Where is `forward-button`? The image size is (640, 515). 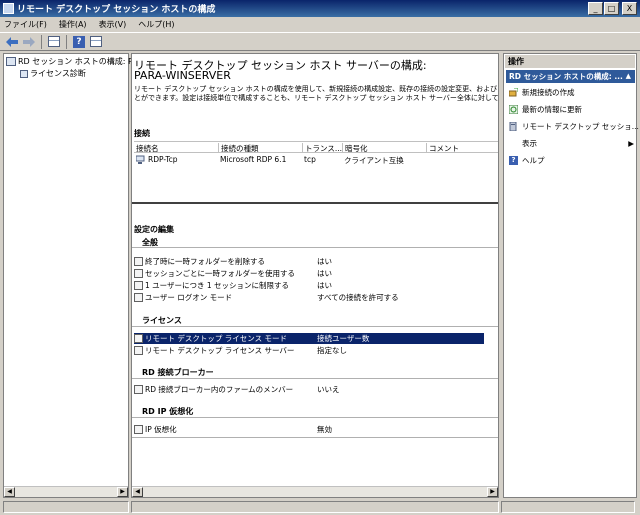
forward-button is located at coordinates (29, 42).